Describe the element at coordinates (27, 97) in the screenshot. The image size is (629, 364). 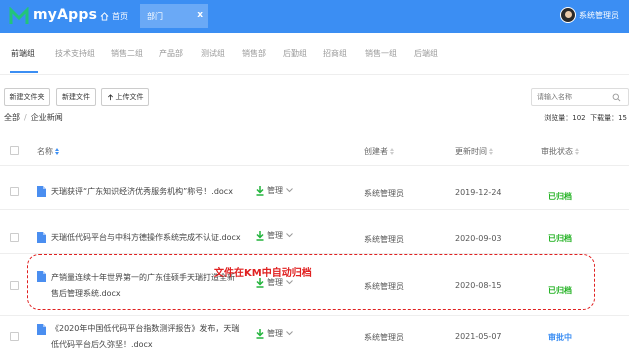
I see `new-folder-button: 新建文件夹` at that location.